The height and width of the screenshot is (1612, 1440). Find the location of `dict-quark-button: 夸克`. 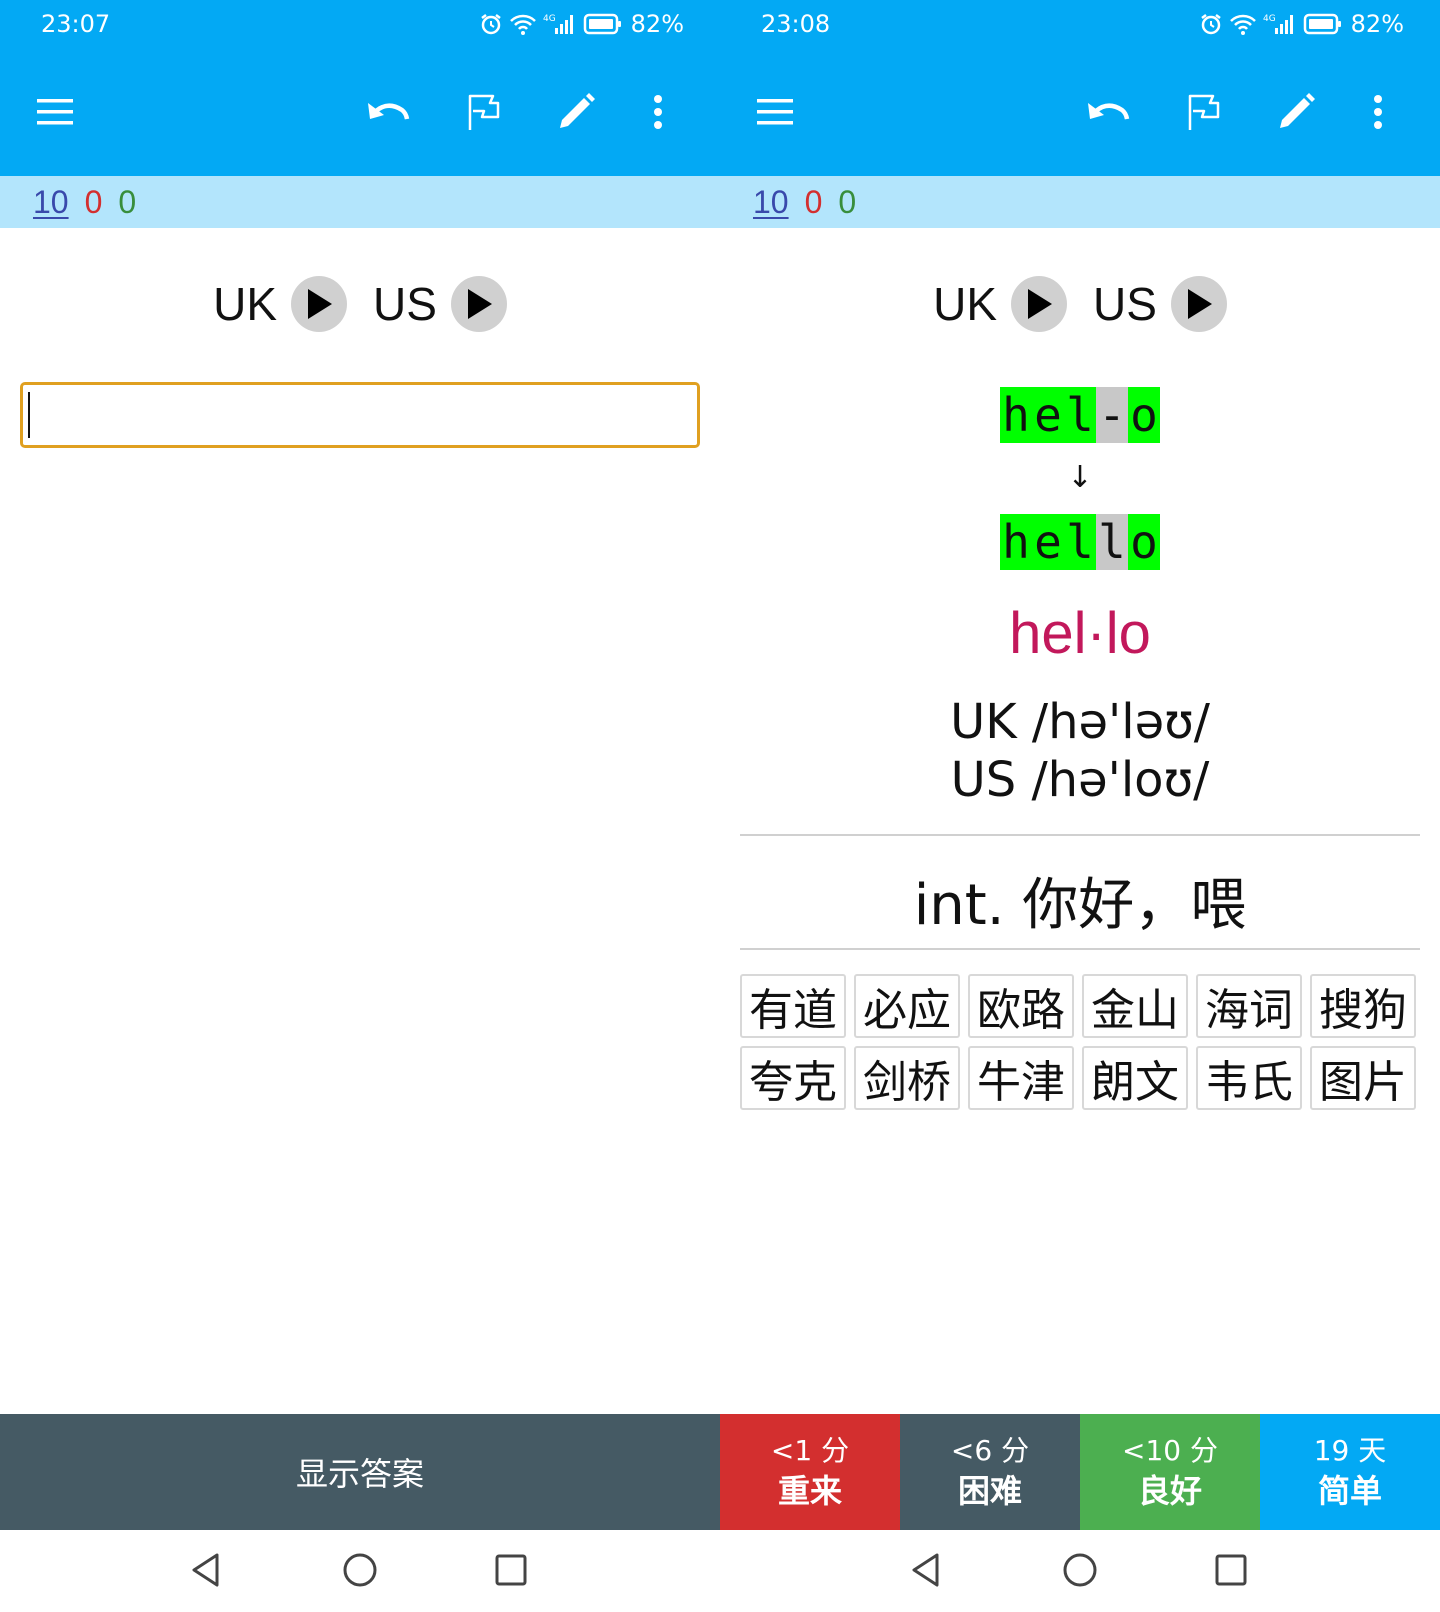

dict-quark-button: 夸克 is located at coordinates (793, 1078).